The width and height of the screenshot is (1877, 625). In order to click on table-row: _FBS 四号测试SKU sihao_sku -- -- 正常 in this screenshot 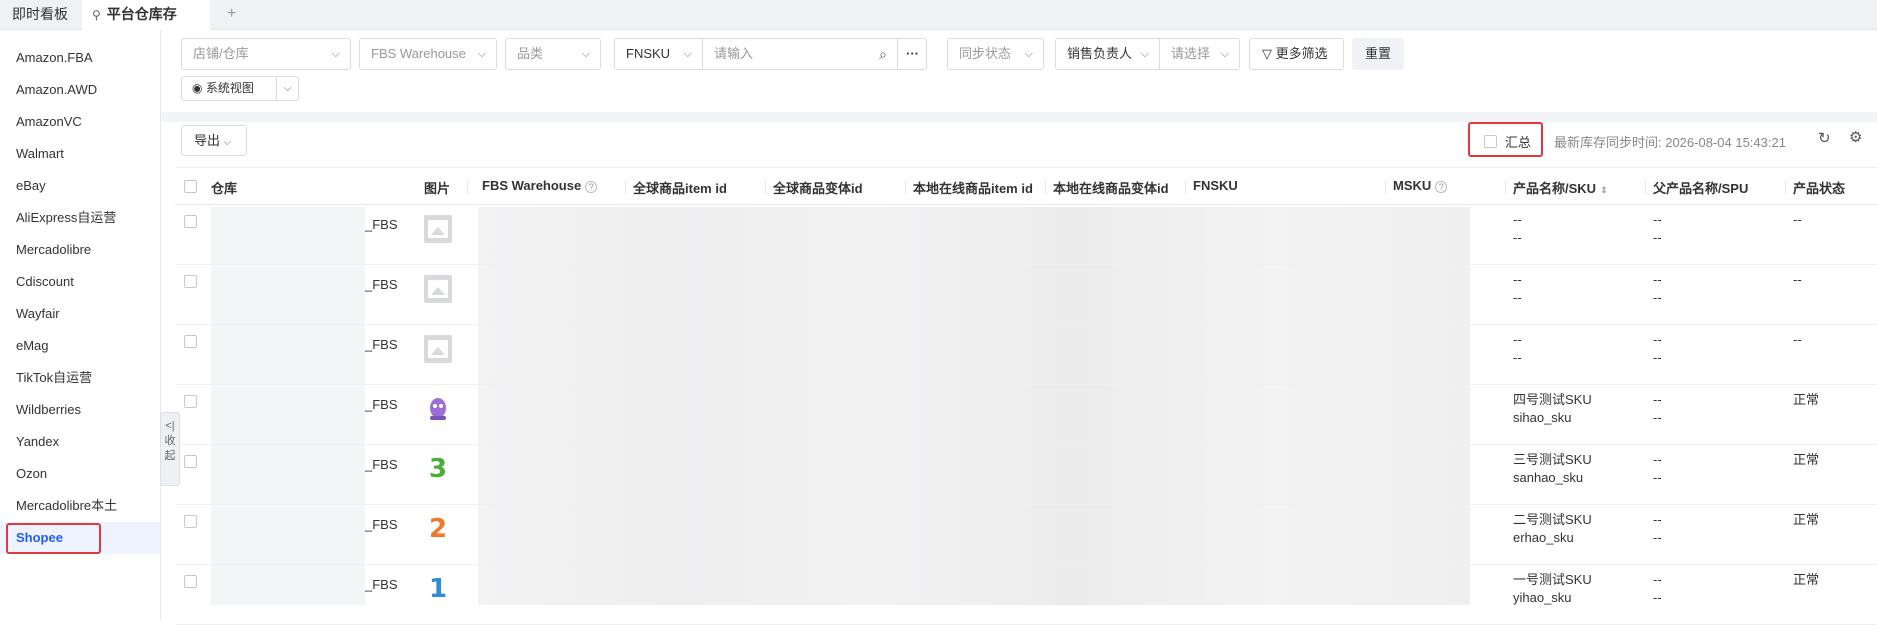, I will do `click(1026, 415)`.